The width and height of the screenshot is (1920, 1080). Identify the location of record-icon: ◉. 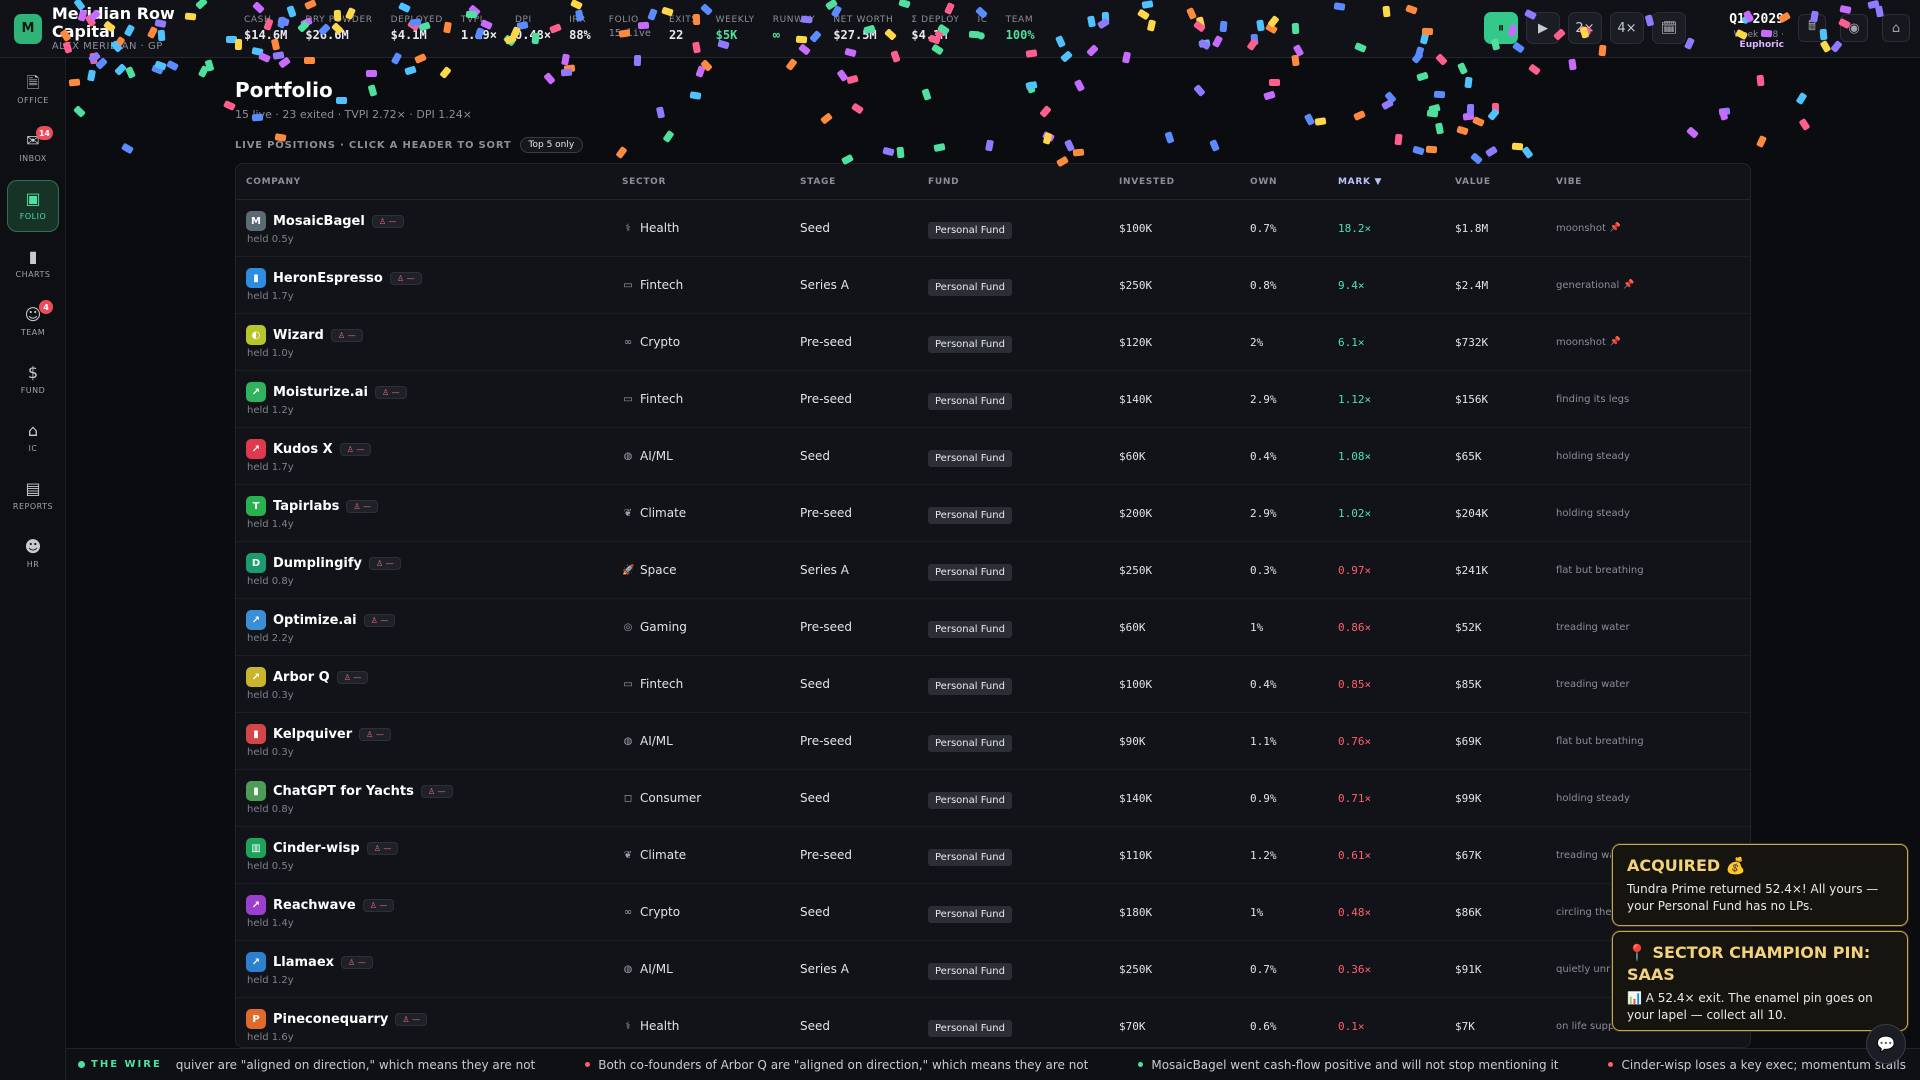
(1854, 28).